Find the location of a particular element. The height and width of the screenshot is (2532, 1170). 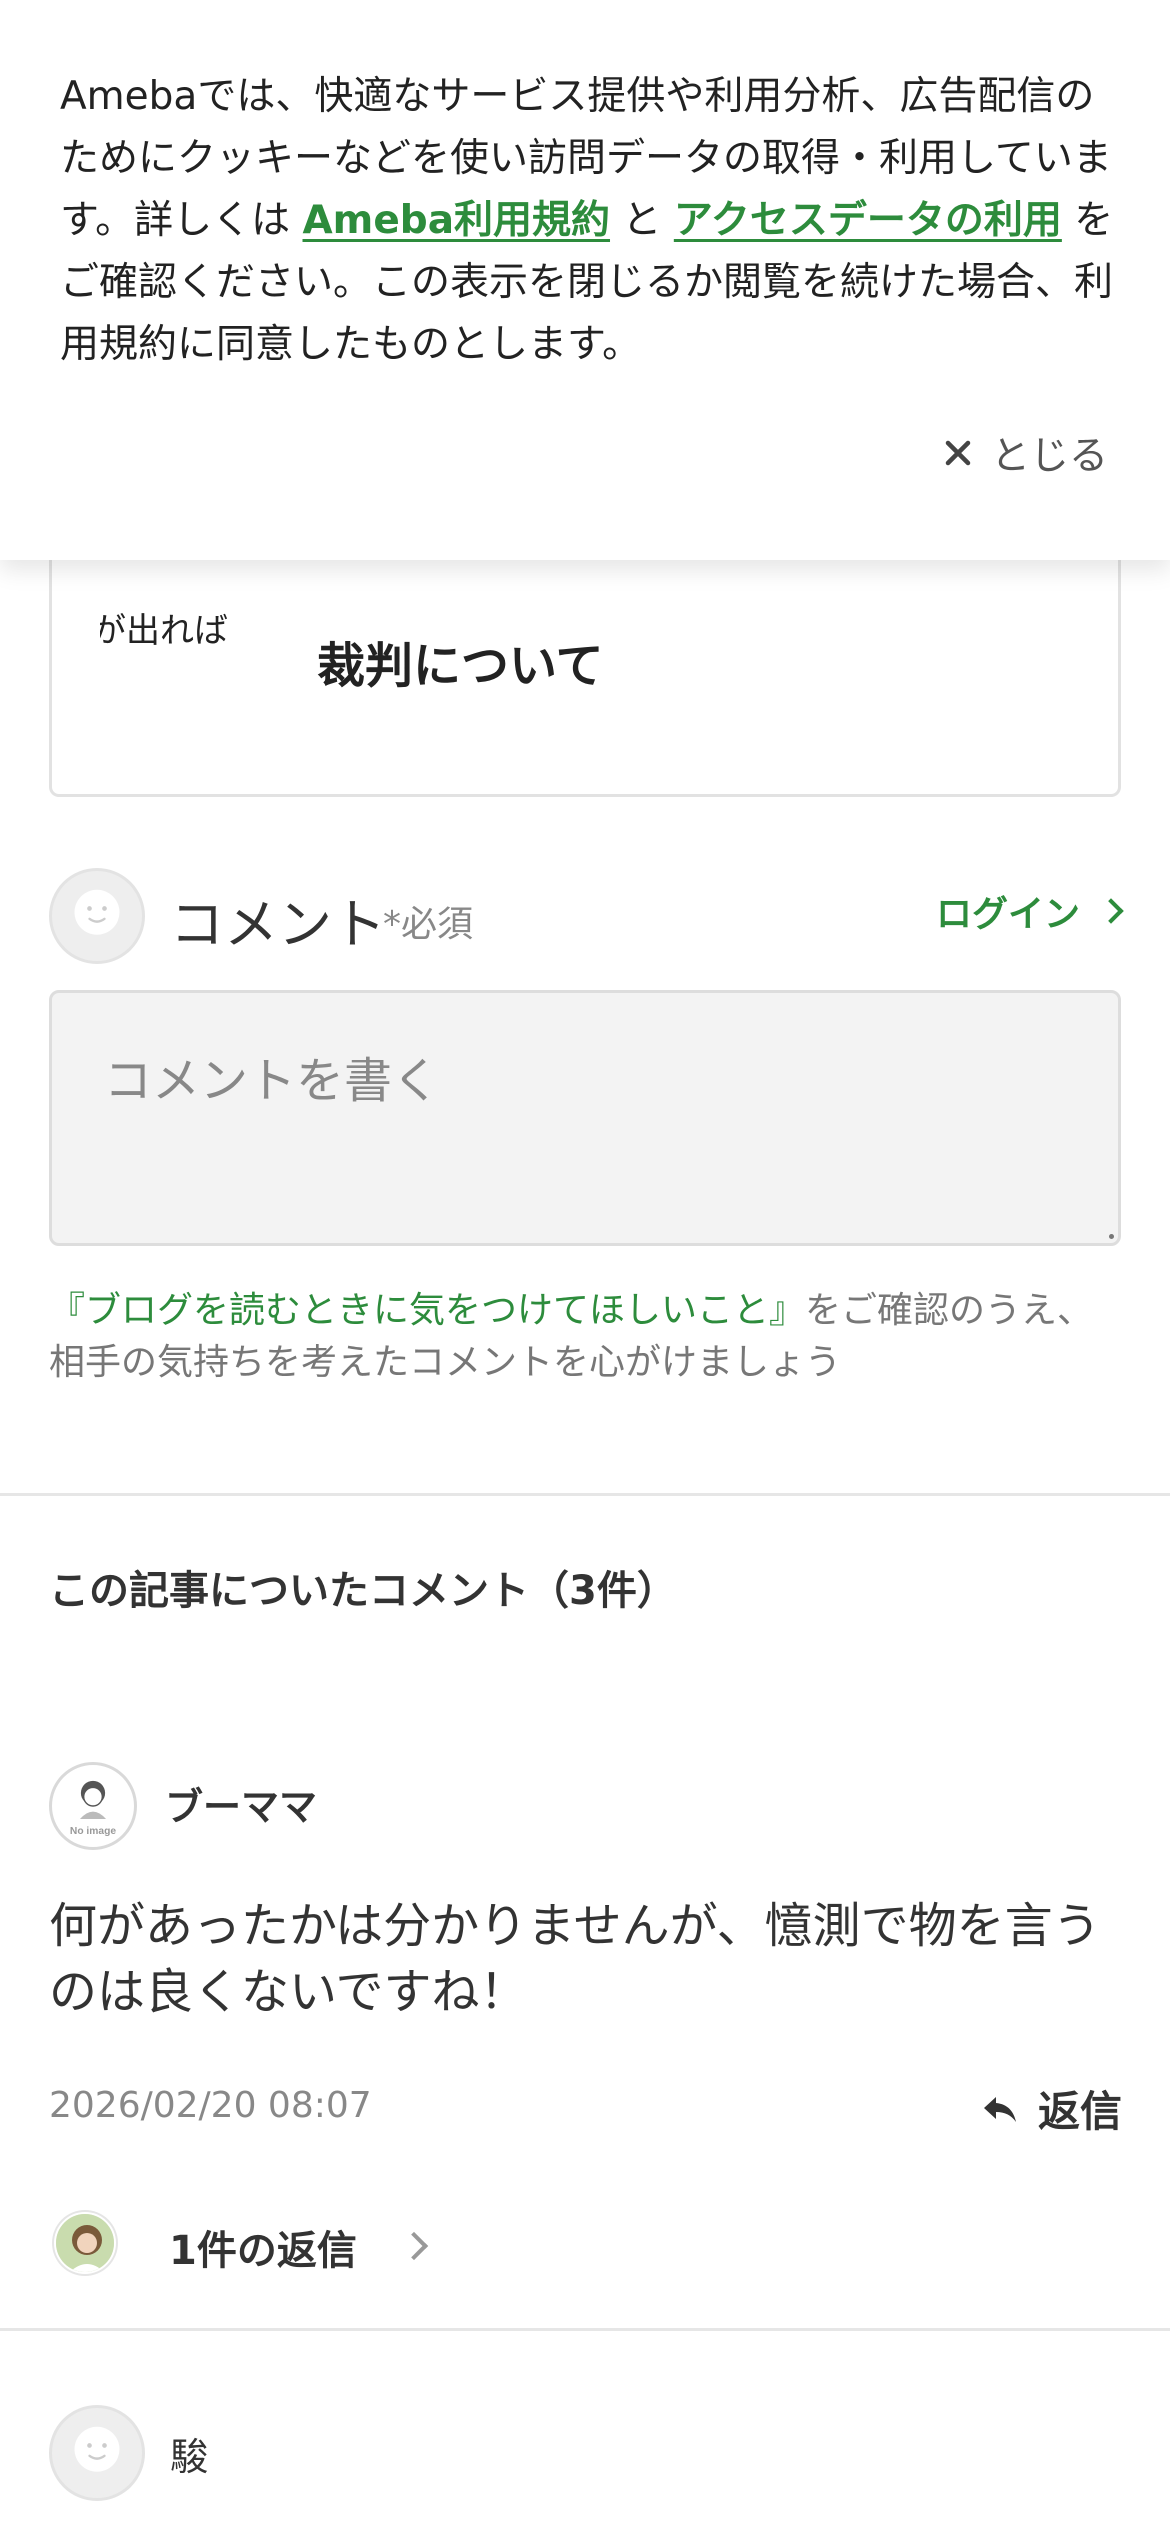

comment-input: コメントを書く is located at coordinates (585, 1118).